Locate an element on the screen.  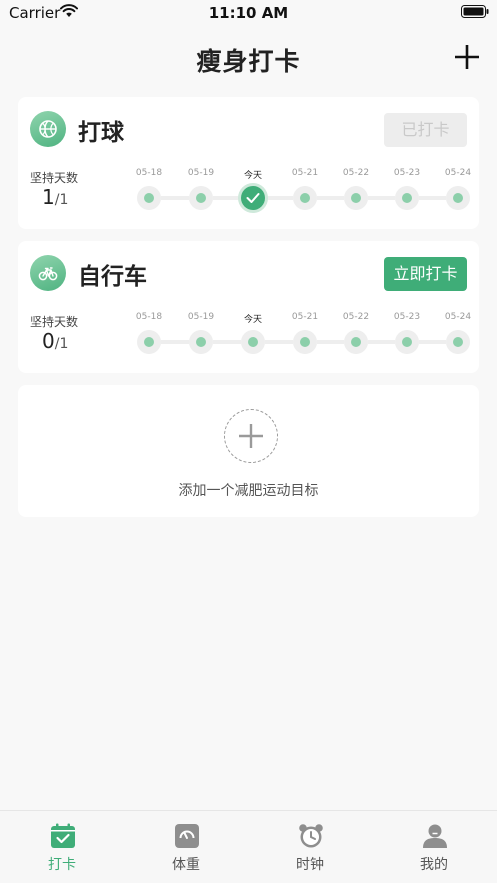
tab-clock: 时钟 is located at coordinates (310, 847).